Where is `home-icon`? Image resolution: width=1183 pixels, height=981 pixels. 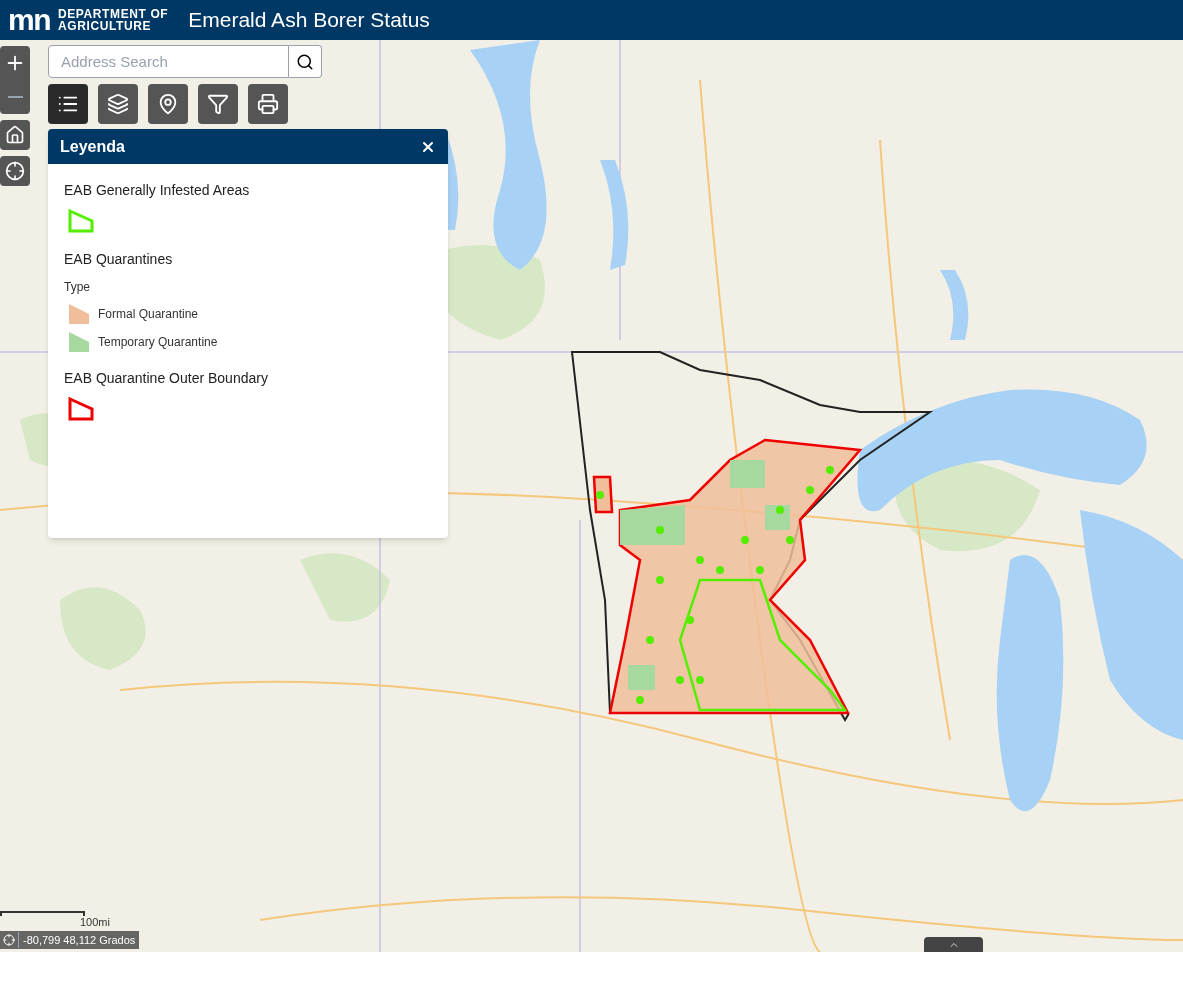 home-icon is located at coordinates (15, 135).